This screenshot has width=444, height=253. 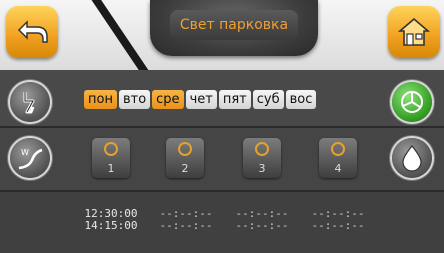 What do you see at coordinates (338, 158) in the screenshot?
I see `timer-button-4: 4` at bounding box center [338, 158].